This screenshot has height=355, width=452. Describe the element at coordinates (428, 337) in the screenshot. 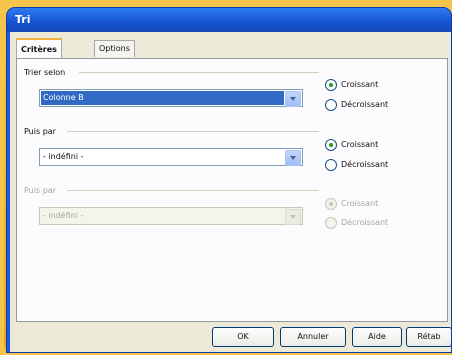

I see `reset-button: Rétab` at that location.